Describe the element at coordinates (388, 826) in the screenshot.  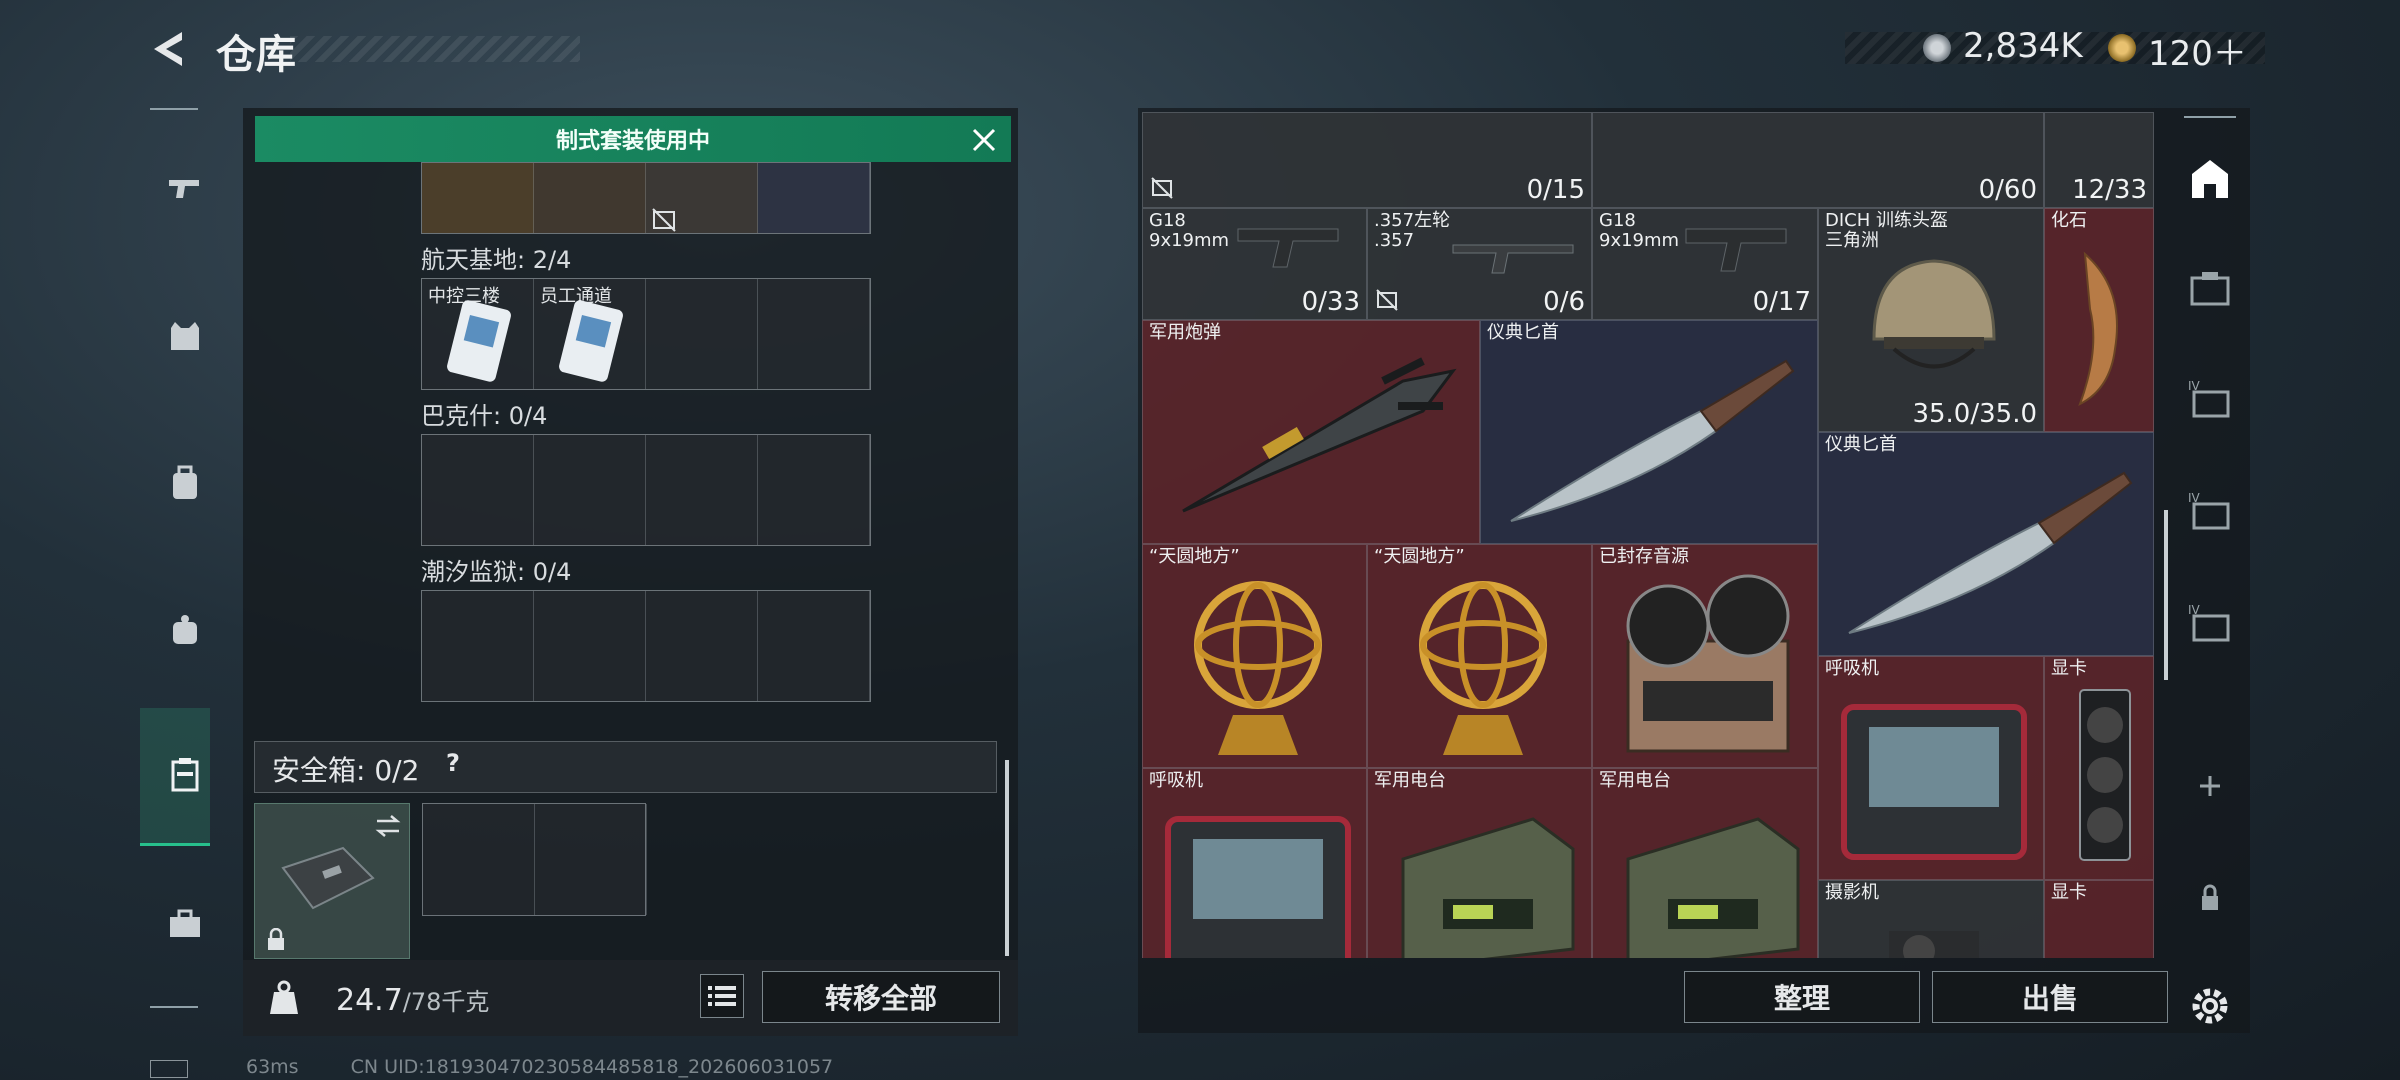
I see `swap-icon` at that location.